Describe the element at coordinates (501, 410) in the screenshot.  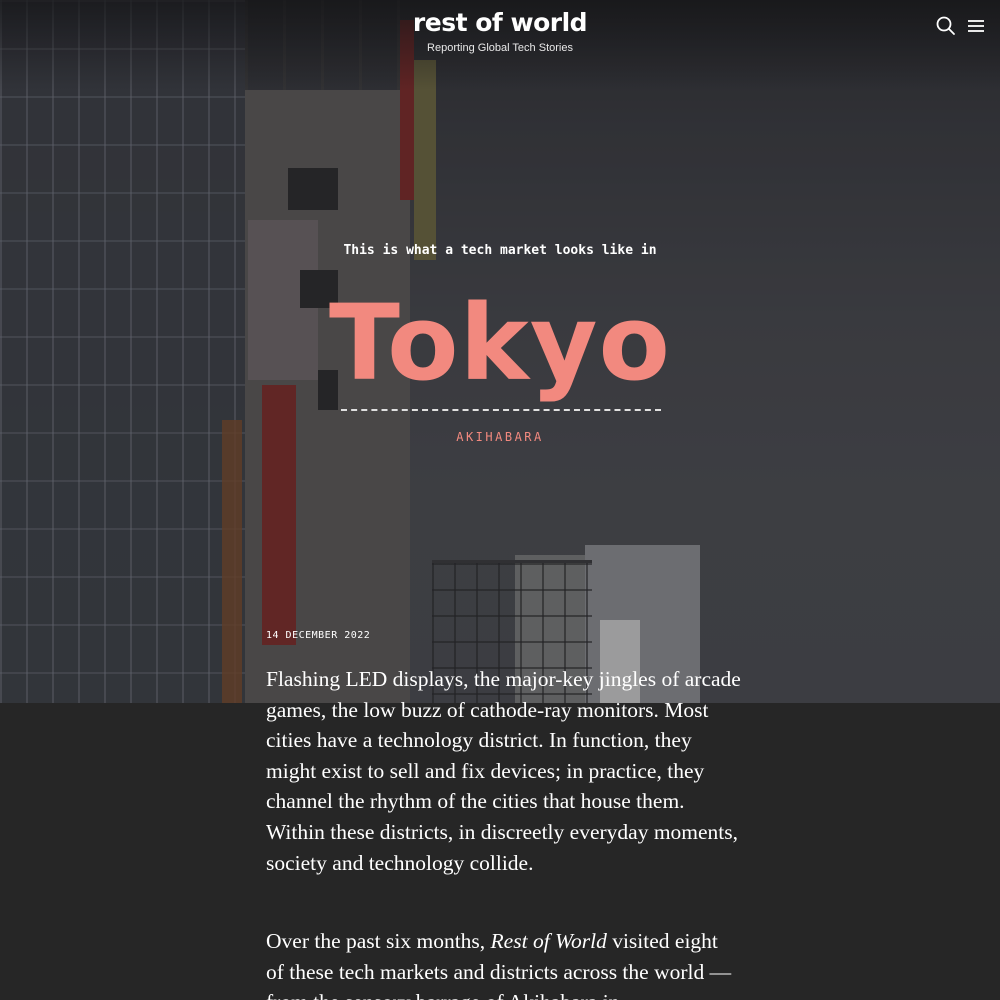
I see `dashed-divider` at that location.